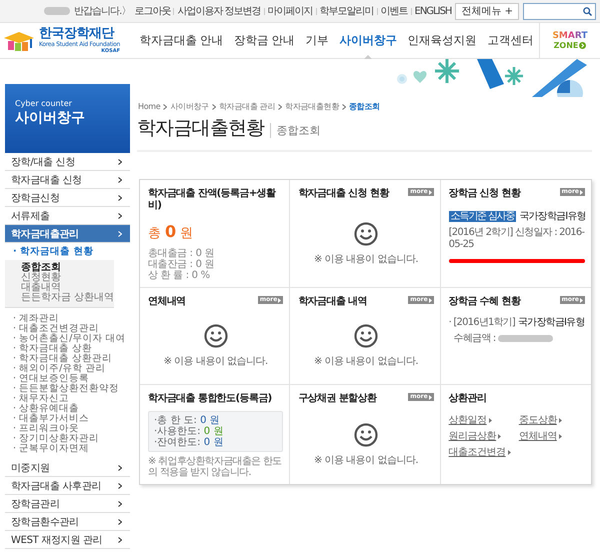 The height and width of the screenshot is (552, 600). Describe the element at coordinates (484, 194) in the screenshot. I see `card-title: 장학금 신청 현황` at that location.